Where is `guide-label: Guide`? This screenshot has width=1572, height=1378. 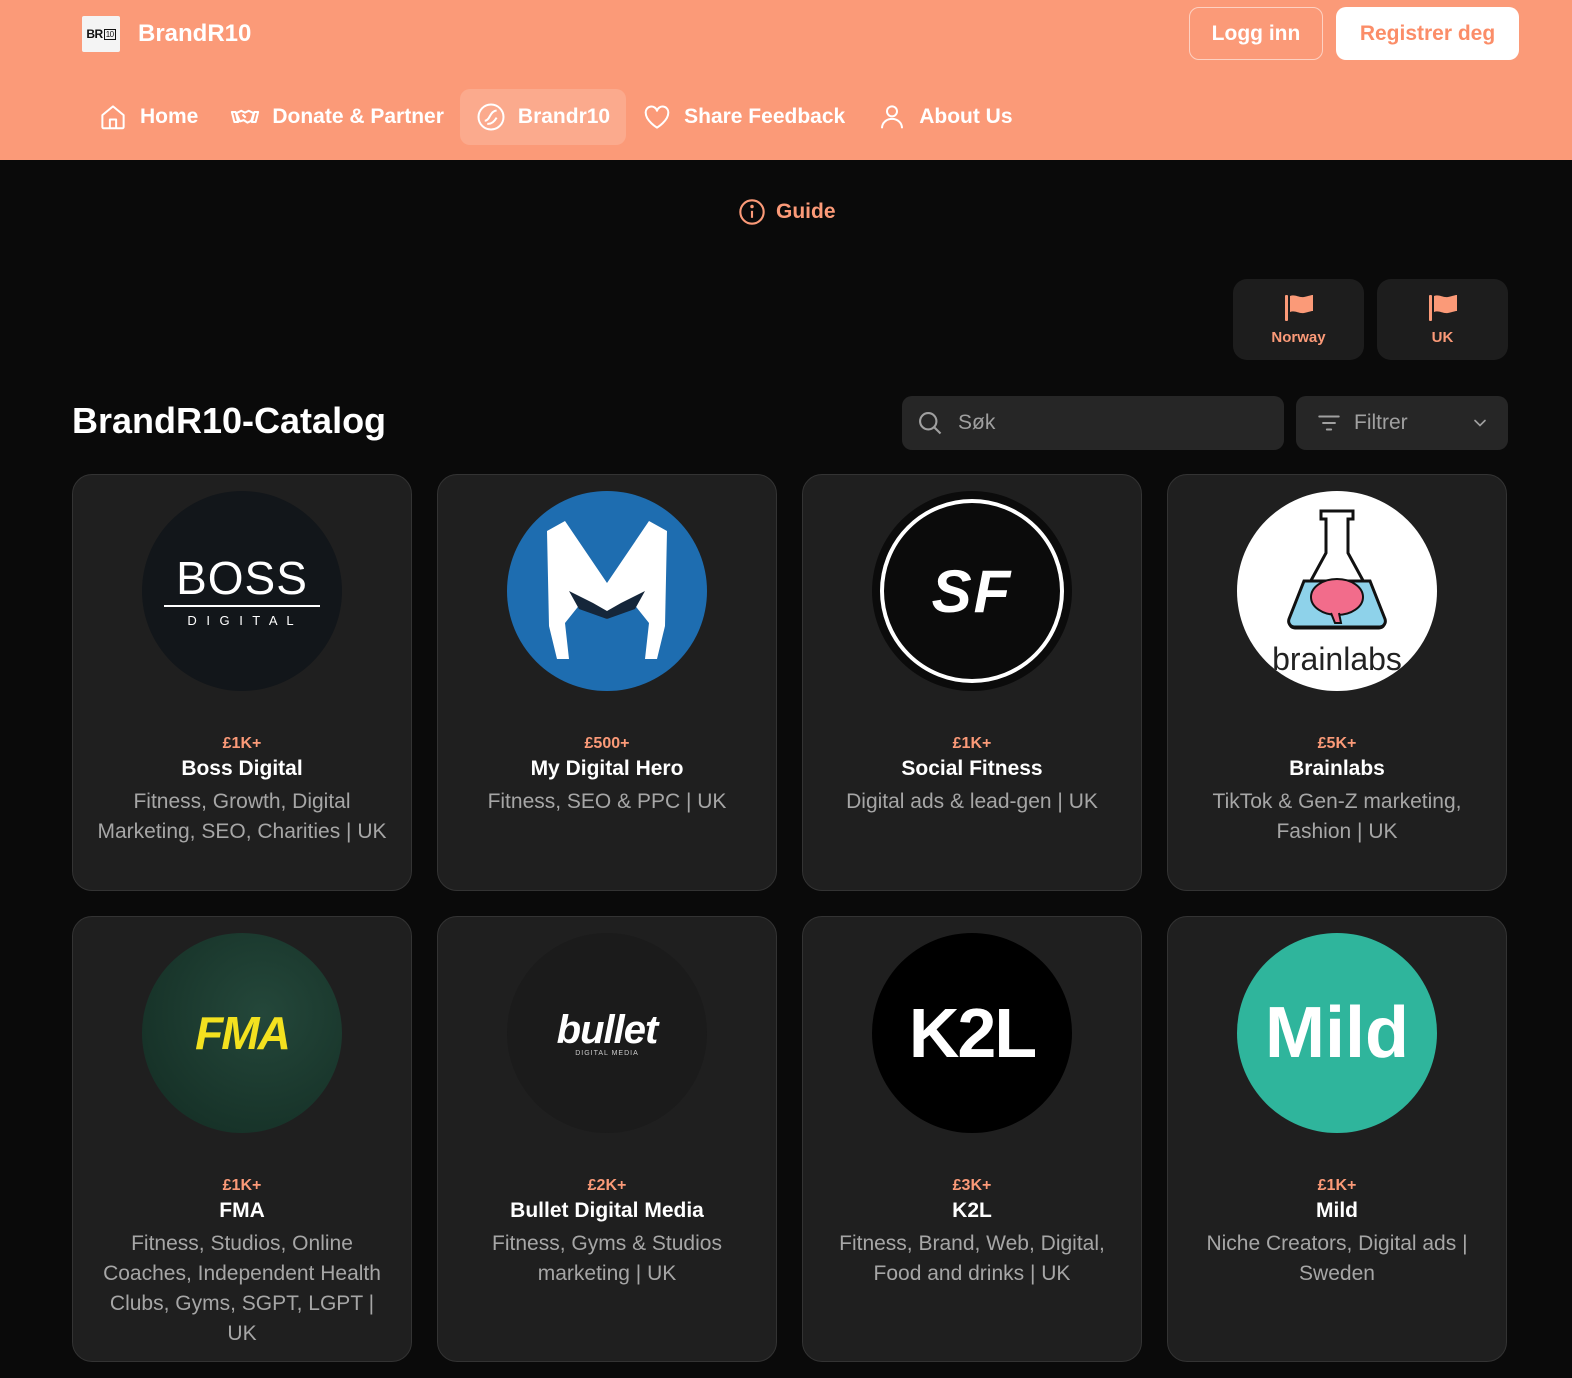 guide-label: Guide is located at coordinates (806, 211).